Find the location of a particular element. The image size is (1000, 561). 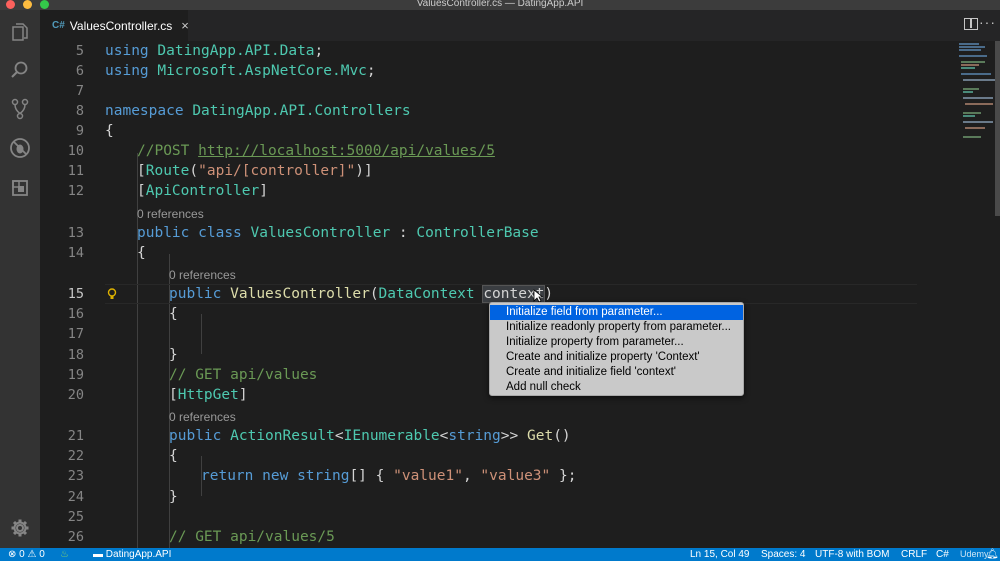

encoding: UTF-8 with BOM is located at coordinates (852, 554).